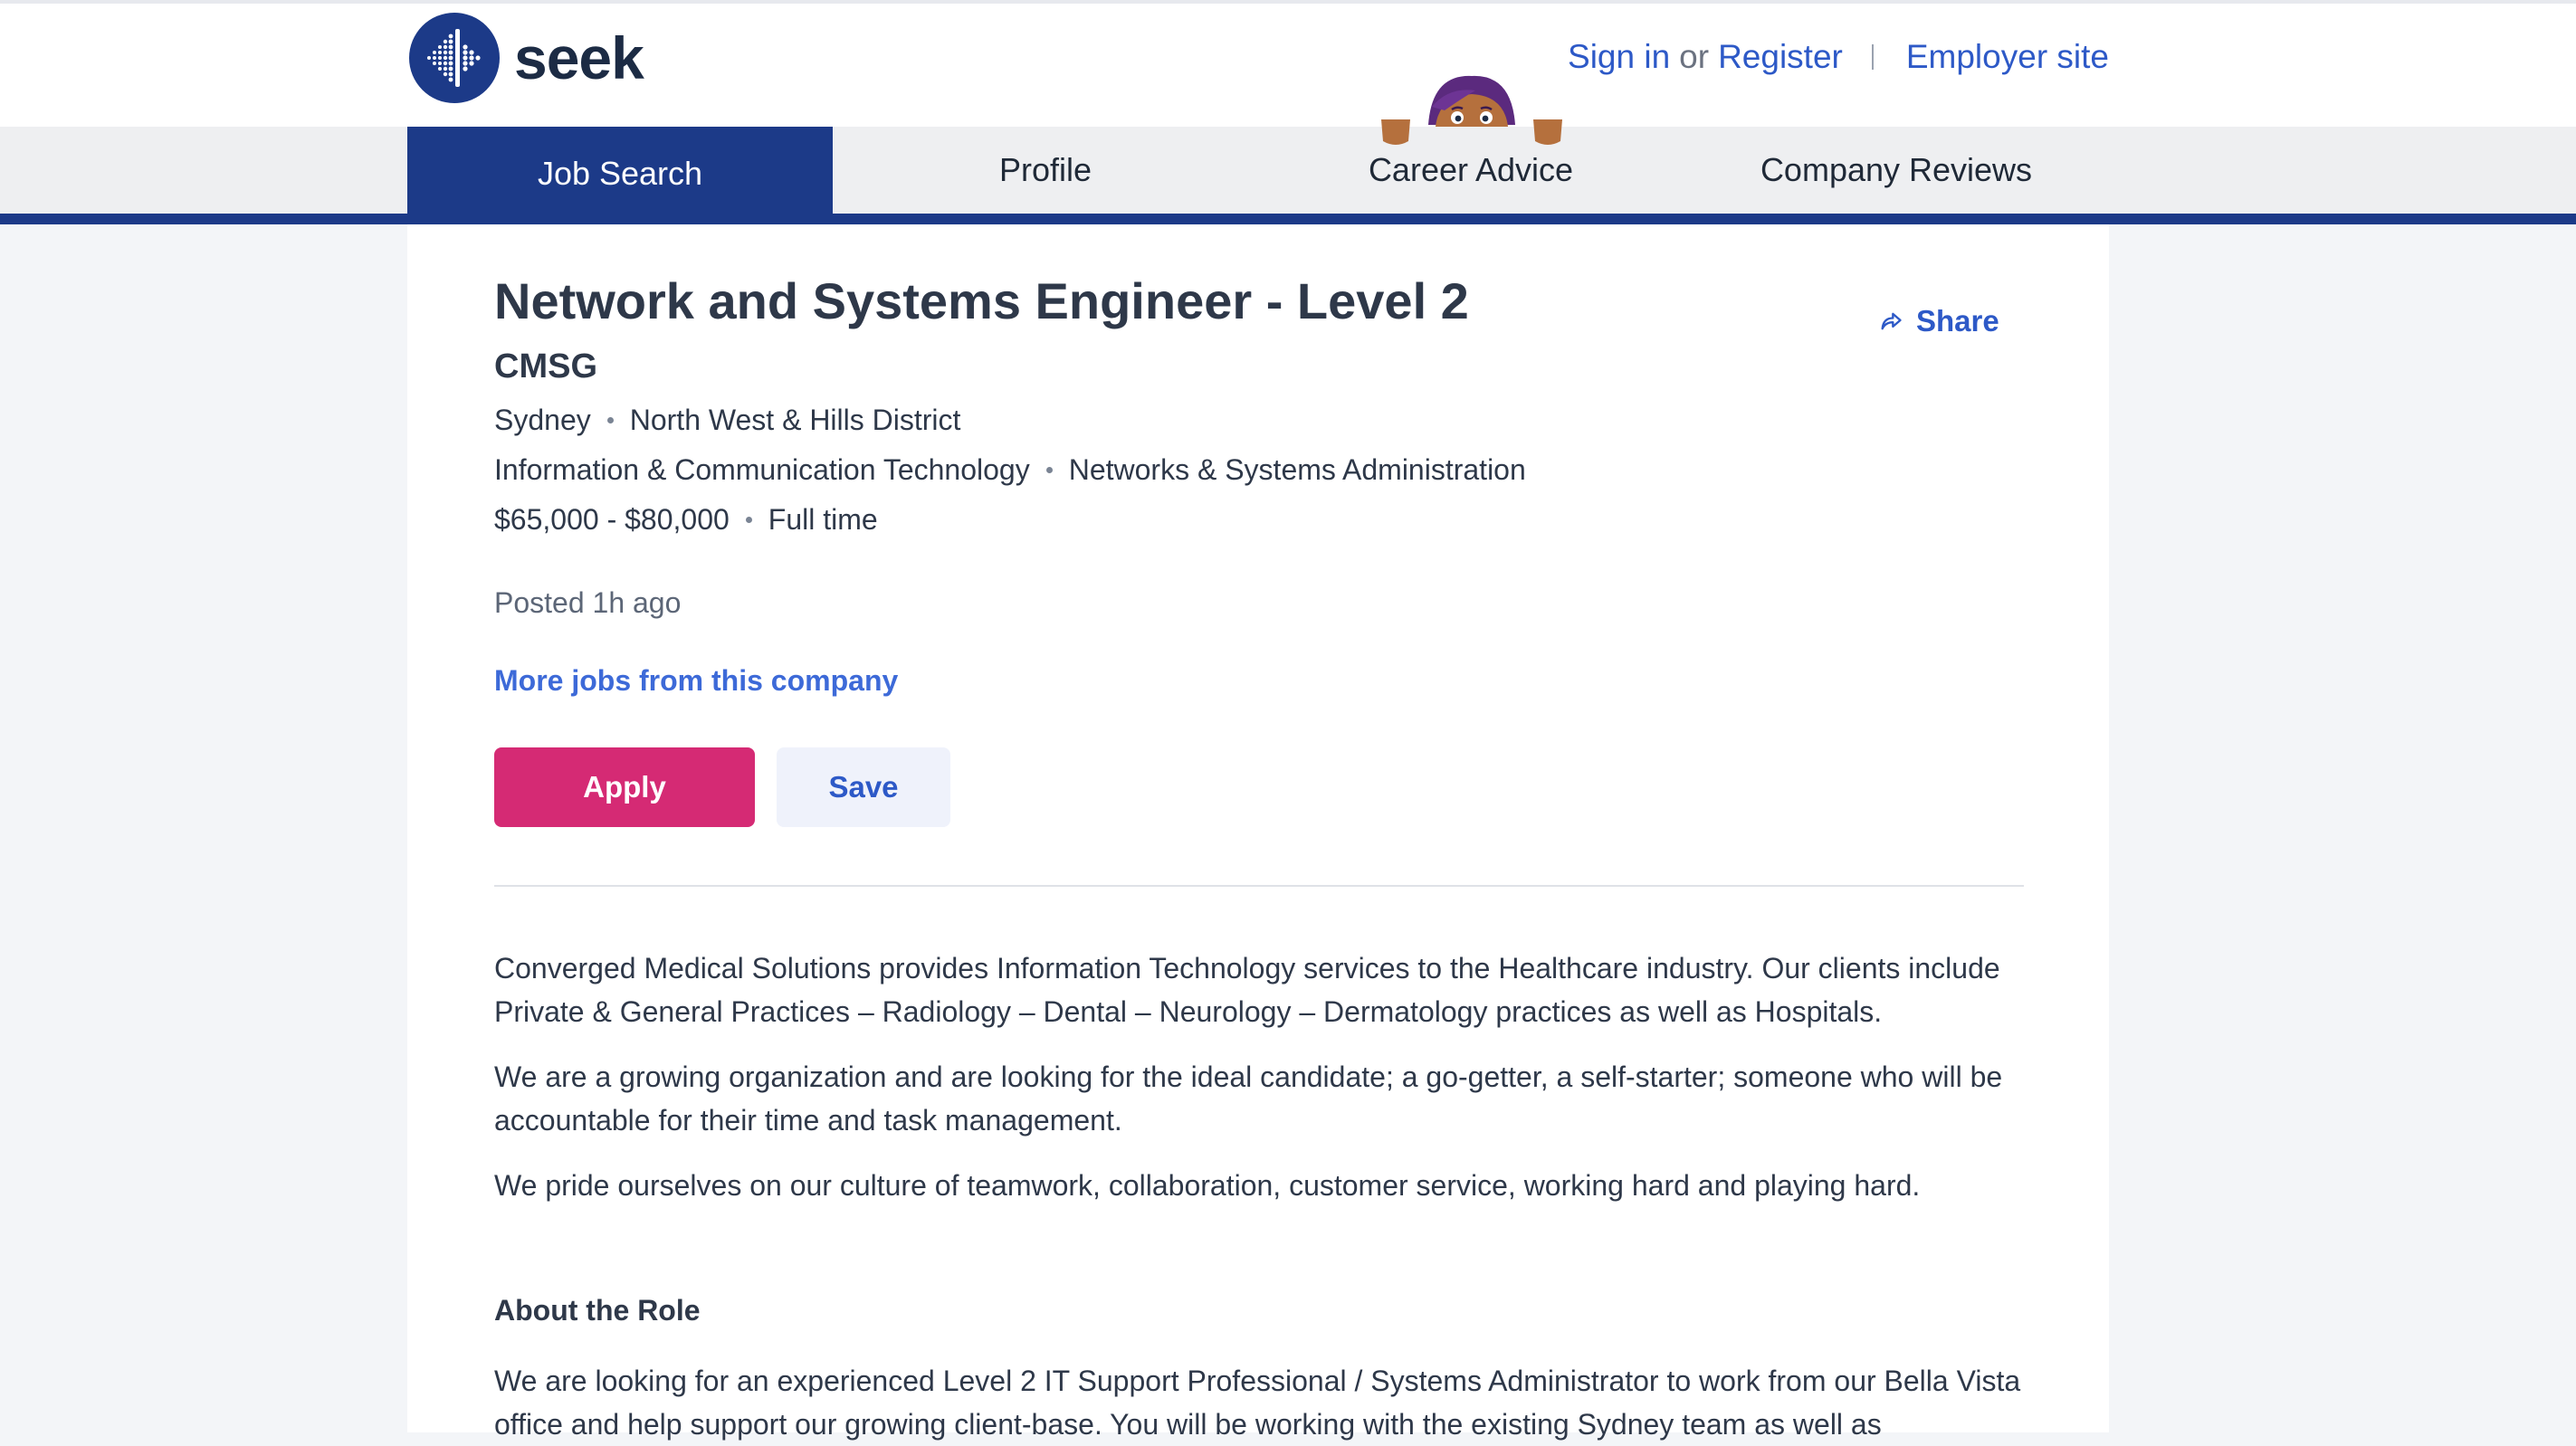 The image size is (2576, 1446). Describe the element at coordinates (696, 681) in the screenshot. I see `more-jobs-link: More jobs from this company` at that location.